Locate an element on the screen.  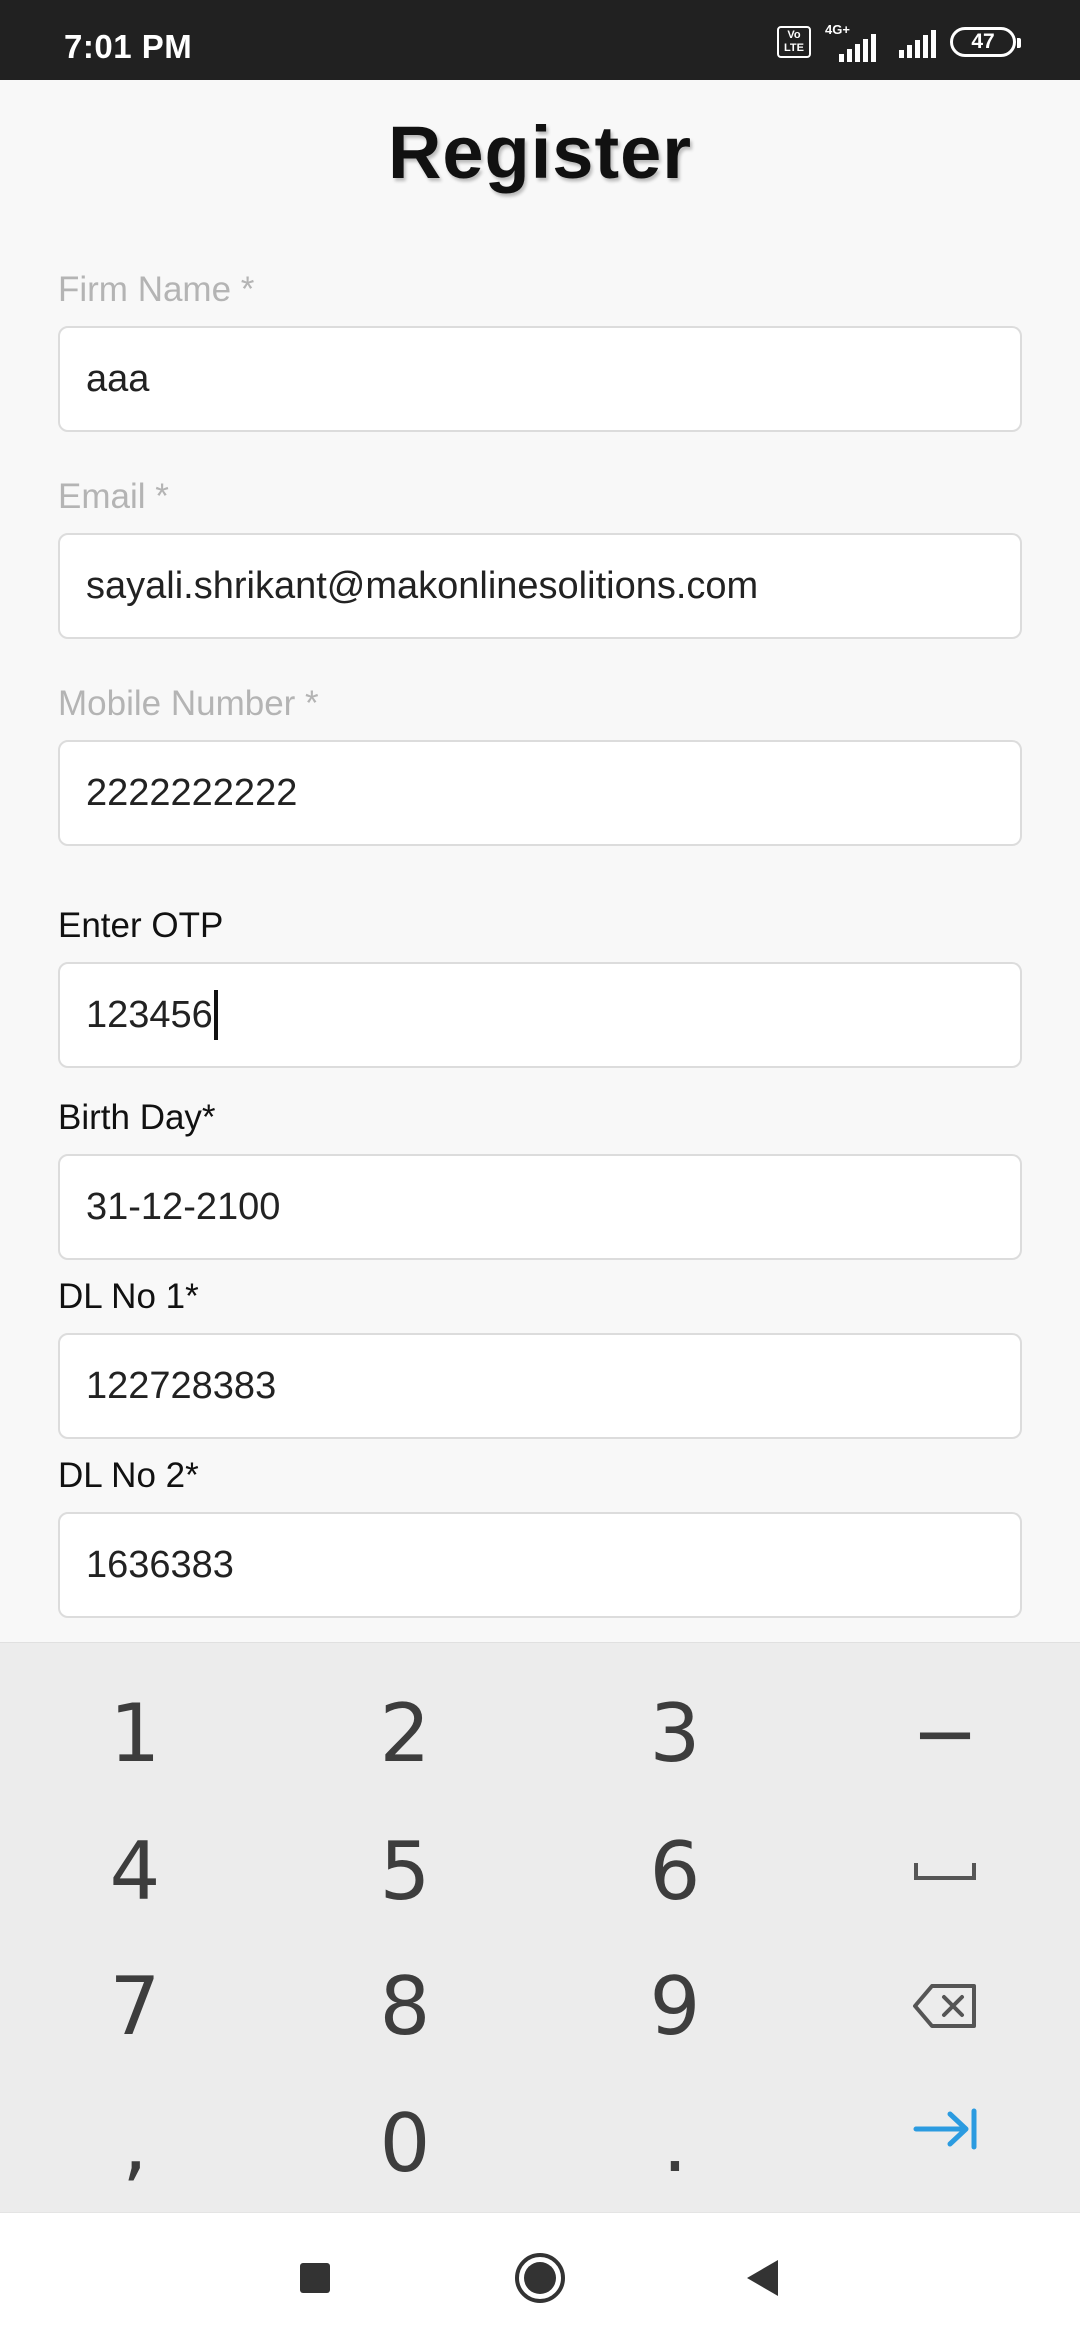
email-value: sayali.shrikant@makonlinesolitions.com is located at coordinates (422, 585).